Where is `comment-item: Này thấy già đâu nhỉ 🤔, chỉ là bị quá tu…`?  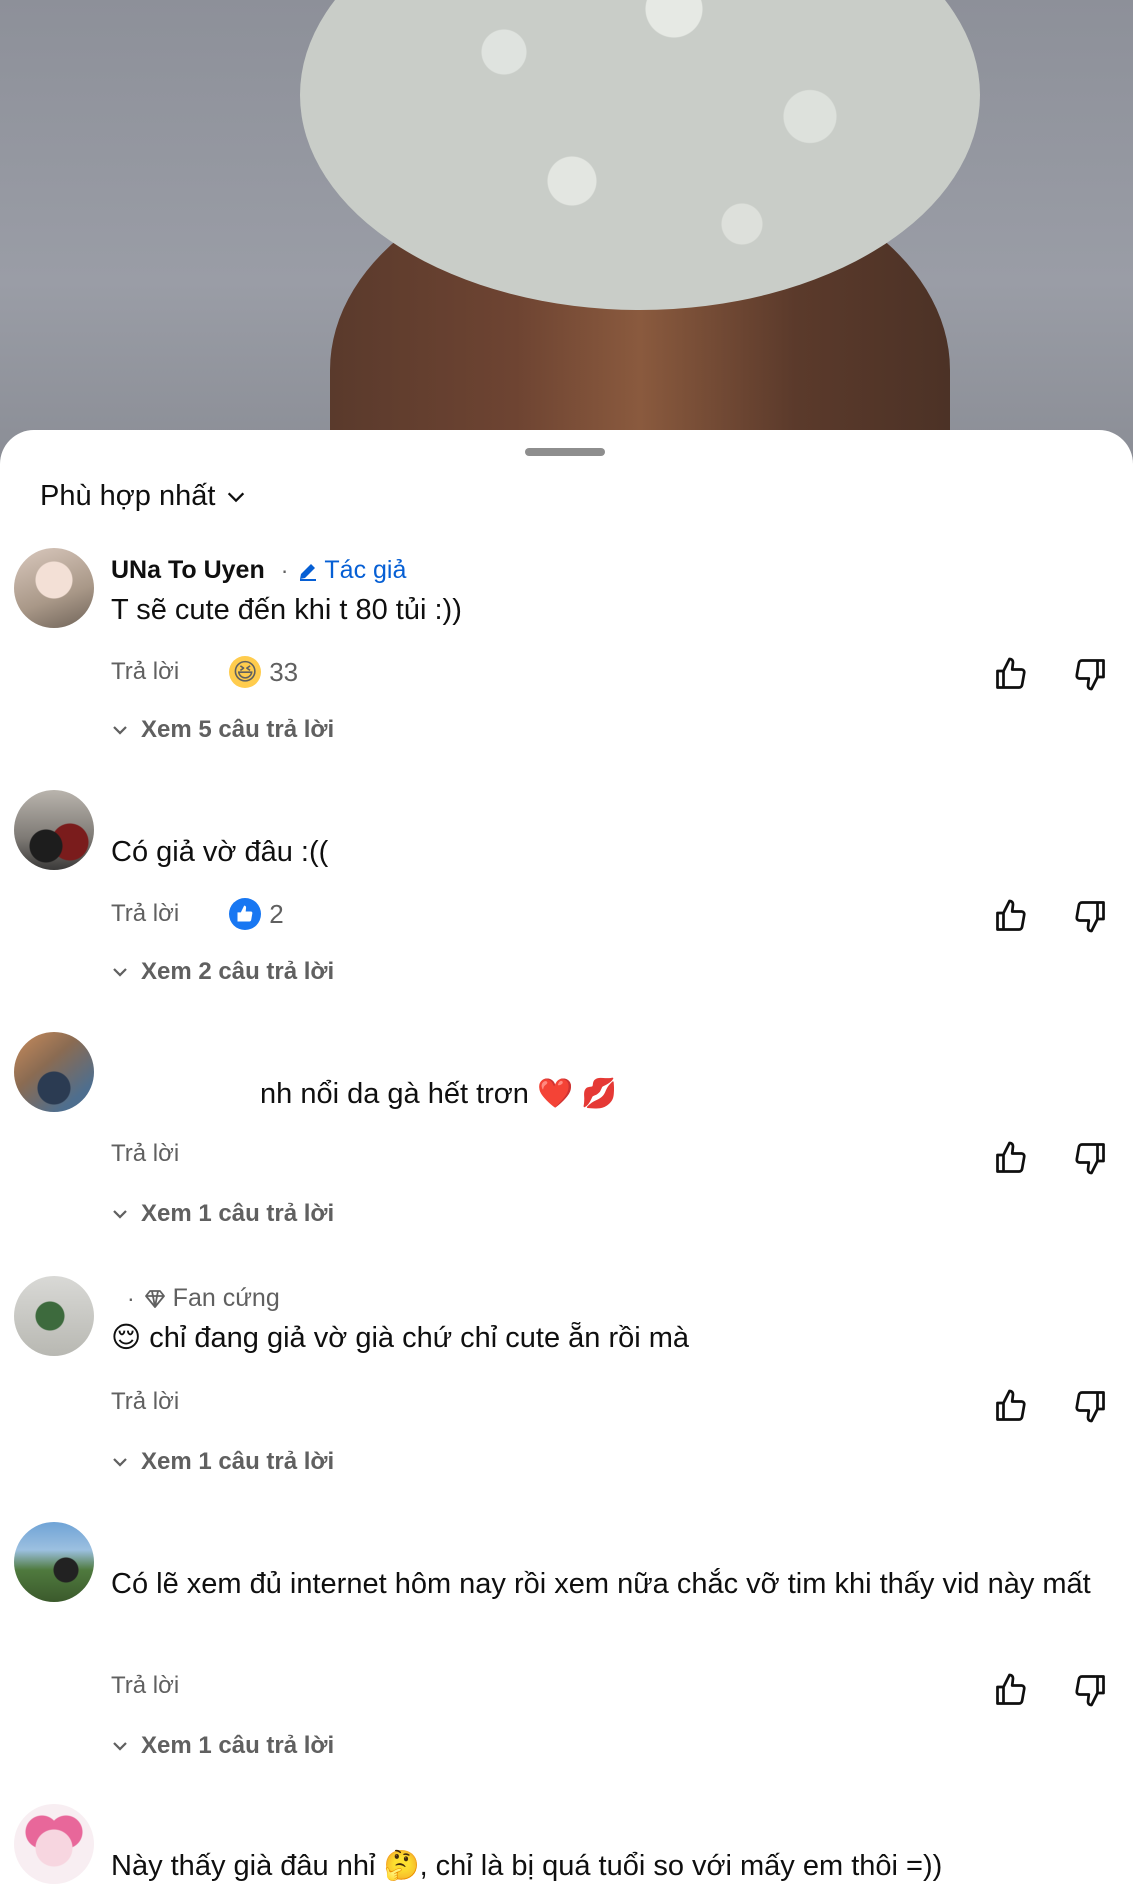
comment-item: Này thấy già đâu nhỉ 🤔, chỉ là bị quá tu… is located at coordinates (566, 1854).